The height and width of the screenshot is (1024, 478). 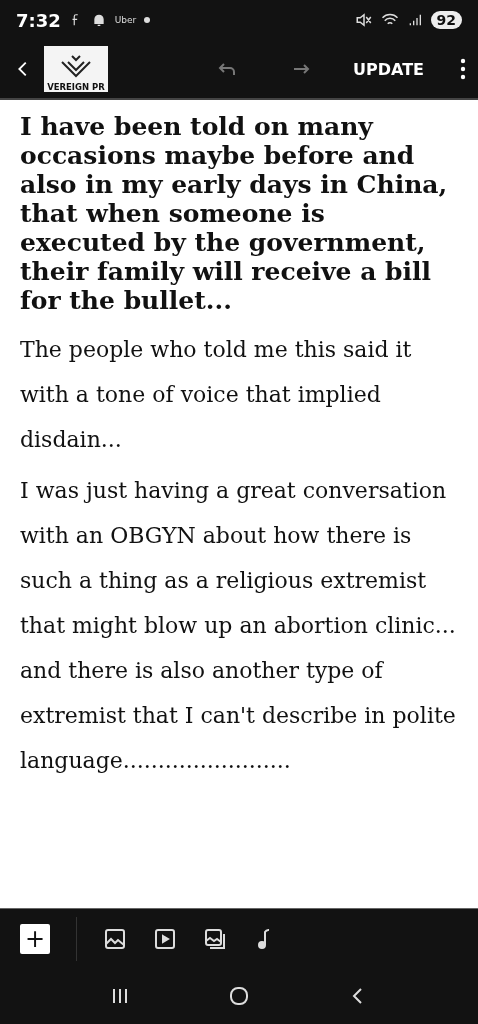 What do you see at coordinates (38, 20) in the screenshot?
I see `status-time: 7:32` at bounding box center [38, 20].